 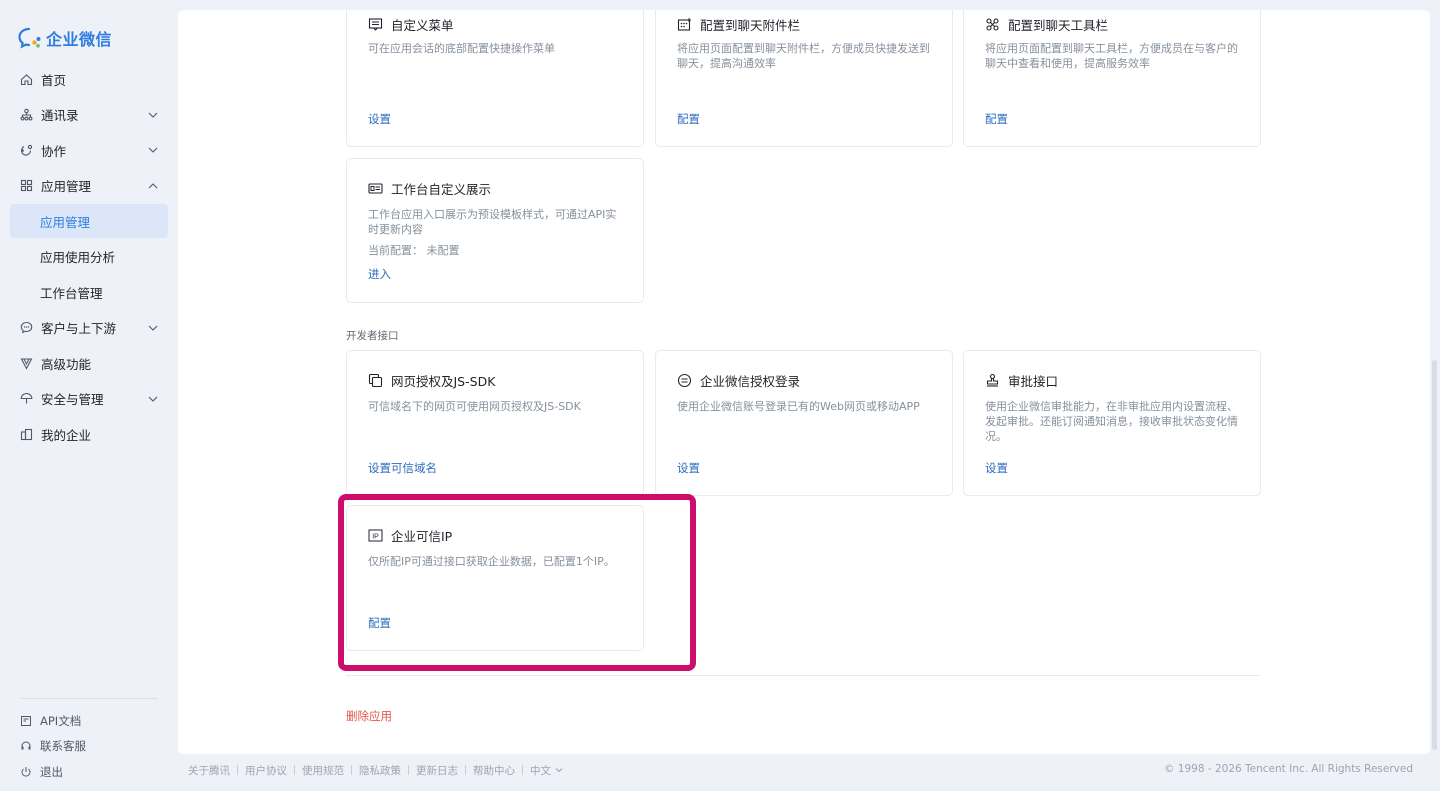 I want to click on card-custom-menu: 自定义菜单 可在应用会话的底部配置快捷操作菜单 设置, so click(x=495, y=78).